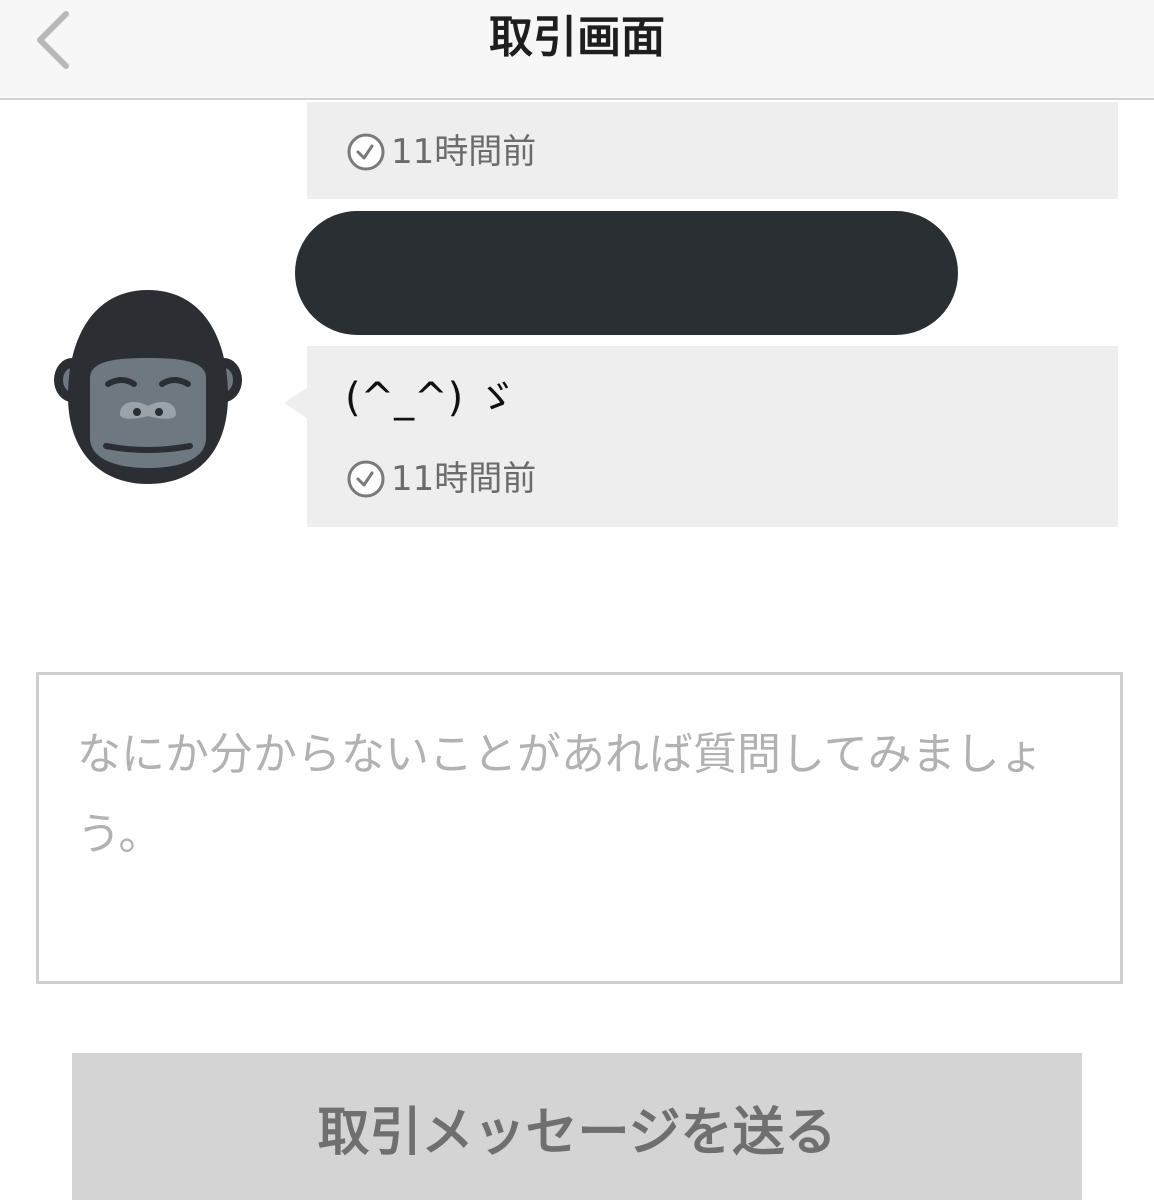  What do you see at coordinates (712, 436) in the screenshot?
I see `message-bubble: (^_^) ゞ 11時間前` at bounding box center [712, 436].